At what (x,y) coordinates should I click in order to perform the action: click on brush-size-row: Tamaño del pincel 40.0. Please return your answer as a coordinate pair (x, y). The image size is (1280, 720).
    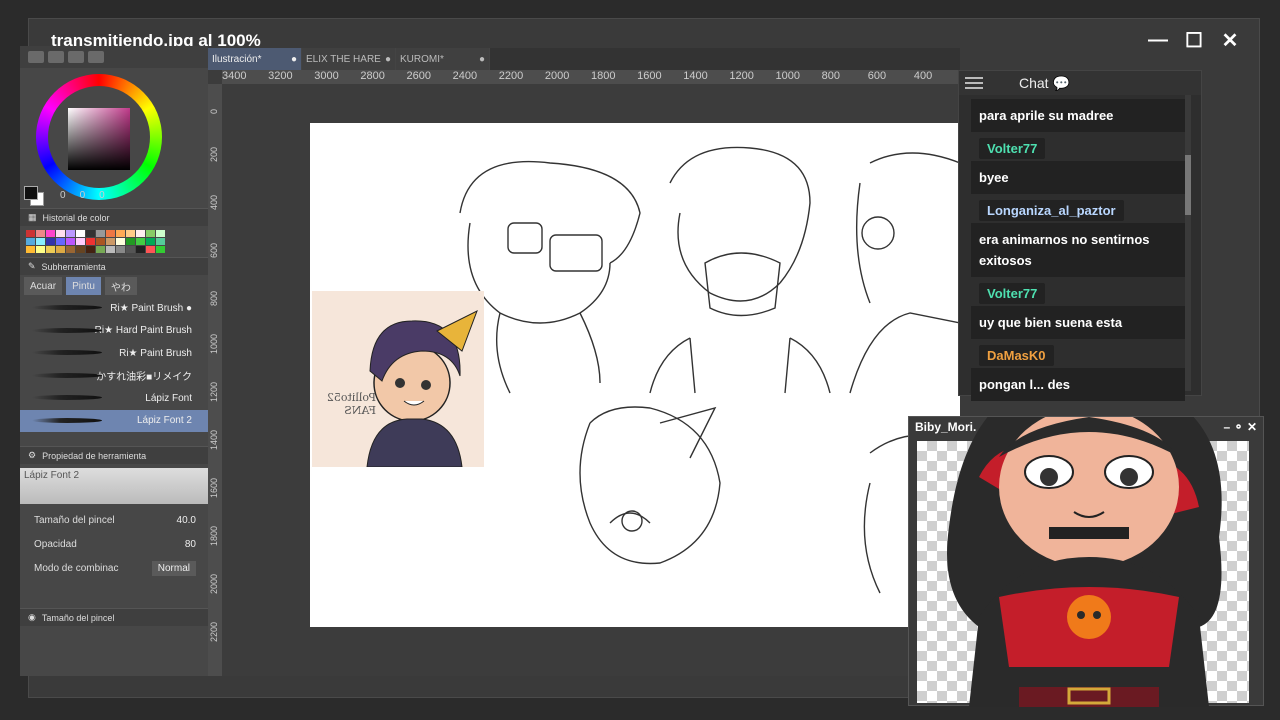
    Looking at the image, I should click on (114, 520).